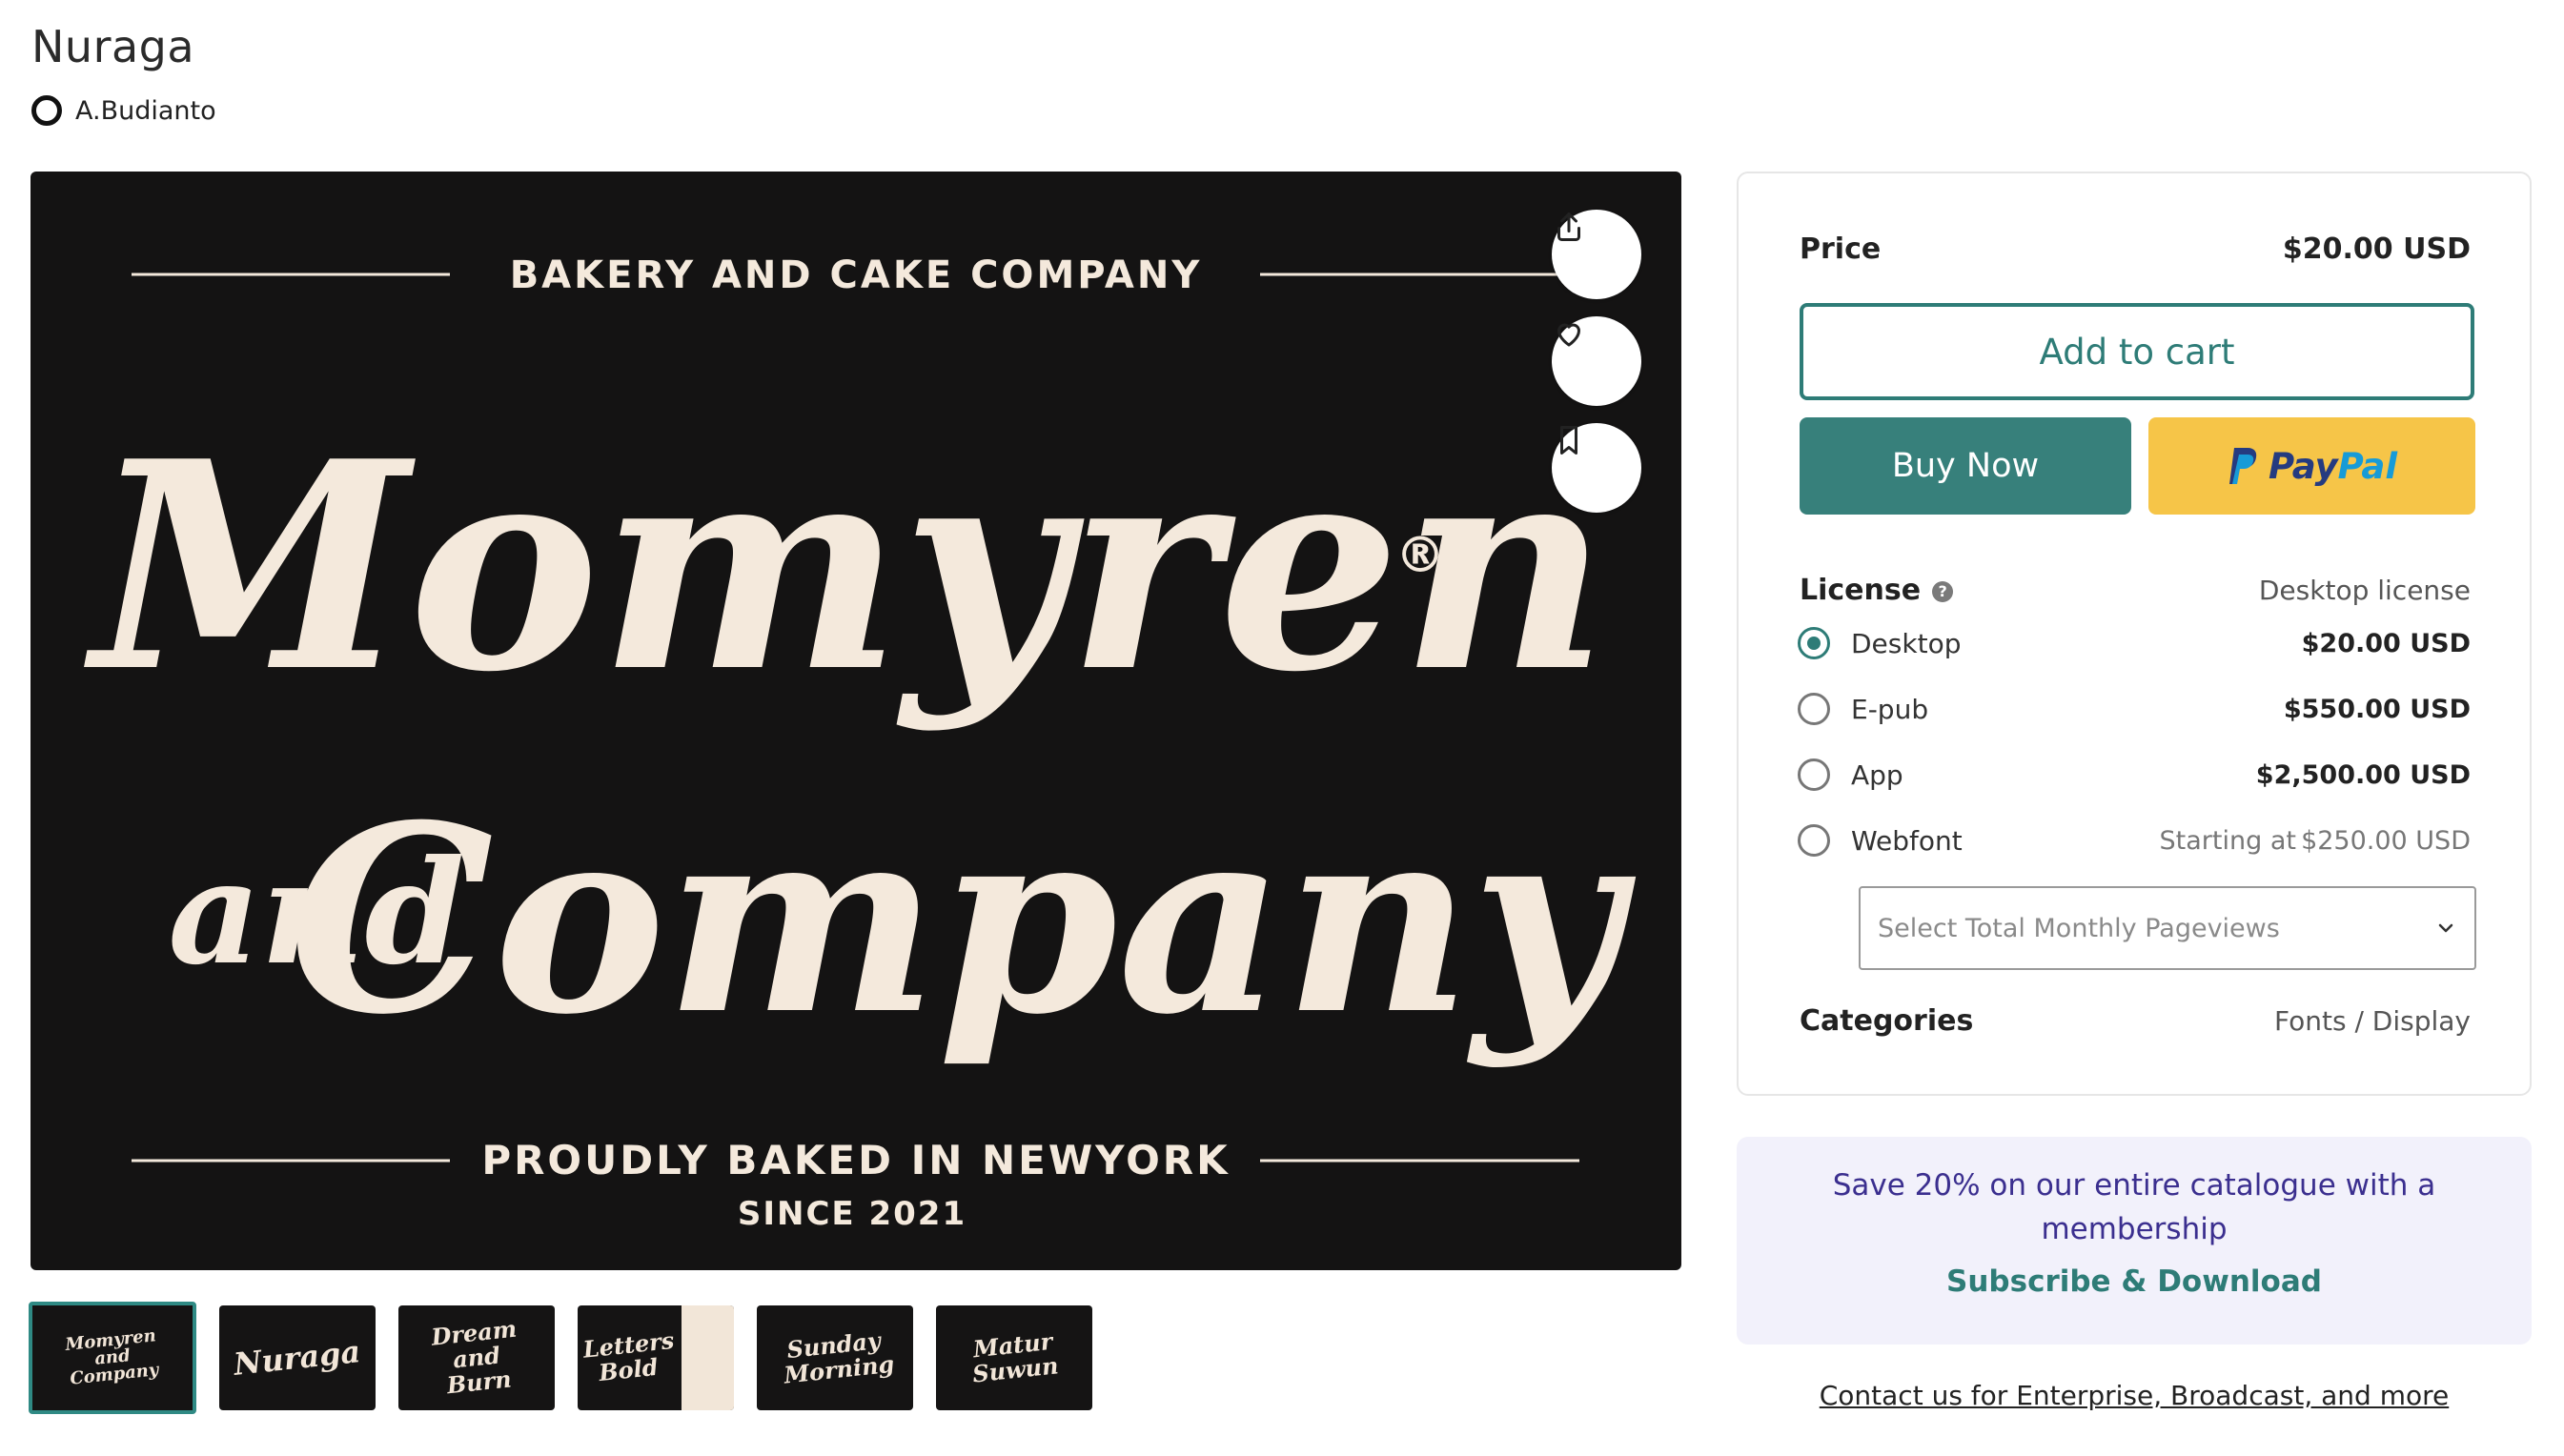 This screenshot has height=1456, width=2564. What do you see at coordinates (2137, 351) in the screenshot?
I see `add-to-cart-button: Add to cart` at bounding box center [2137, 351].